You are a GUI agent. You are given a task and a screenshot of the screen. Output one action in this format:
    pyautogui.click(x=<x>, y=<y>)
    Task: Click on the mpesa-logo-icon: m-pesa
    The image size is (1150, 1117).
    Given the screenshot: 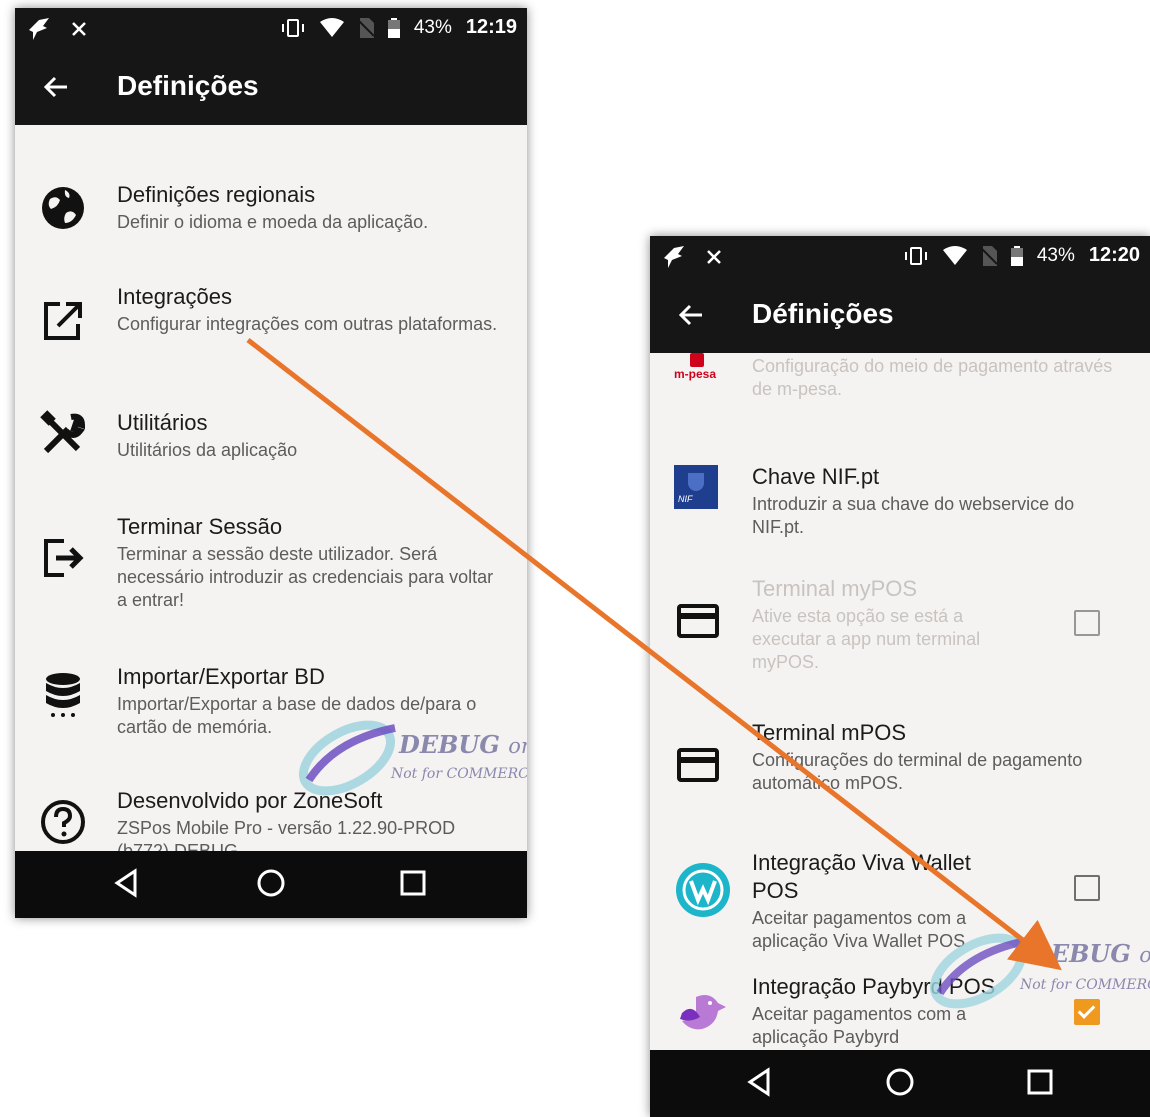 What is the action you would take?
    pyautogui.click(x=702, y=370)
    